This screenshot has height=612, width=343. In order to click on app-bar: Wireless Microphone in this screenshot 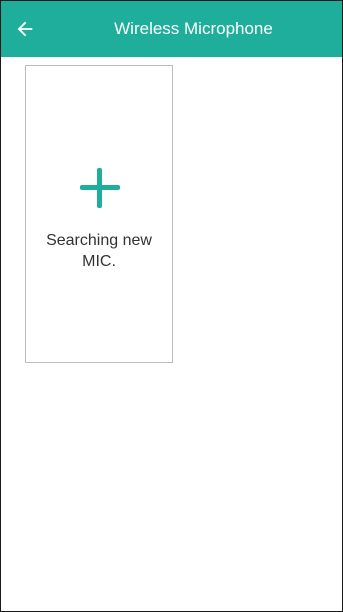, I will do `click(171, 29)`.